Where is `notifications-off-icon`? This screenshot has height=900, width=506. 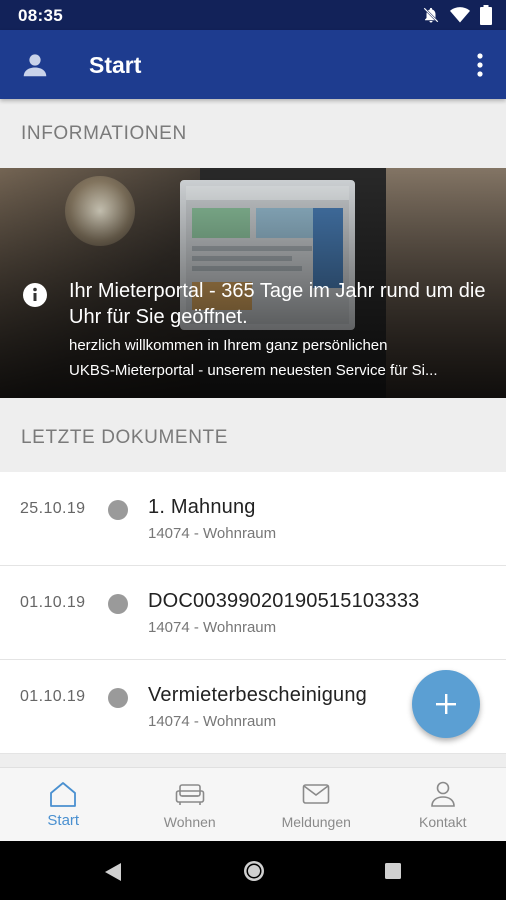 notifications-off-icon is located at coordinates (431, 15).